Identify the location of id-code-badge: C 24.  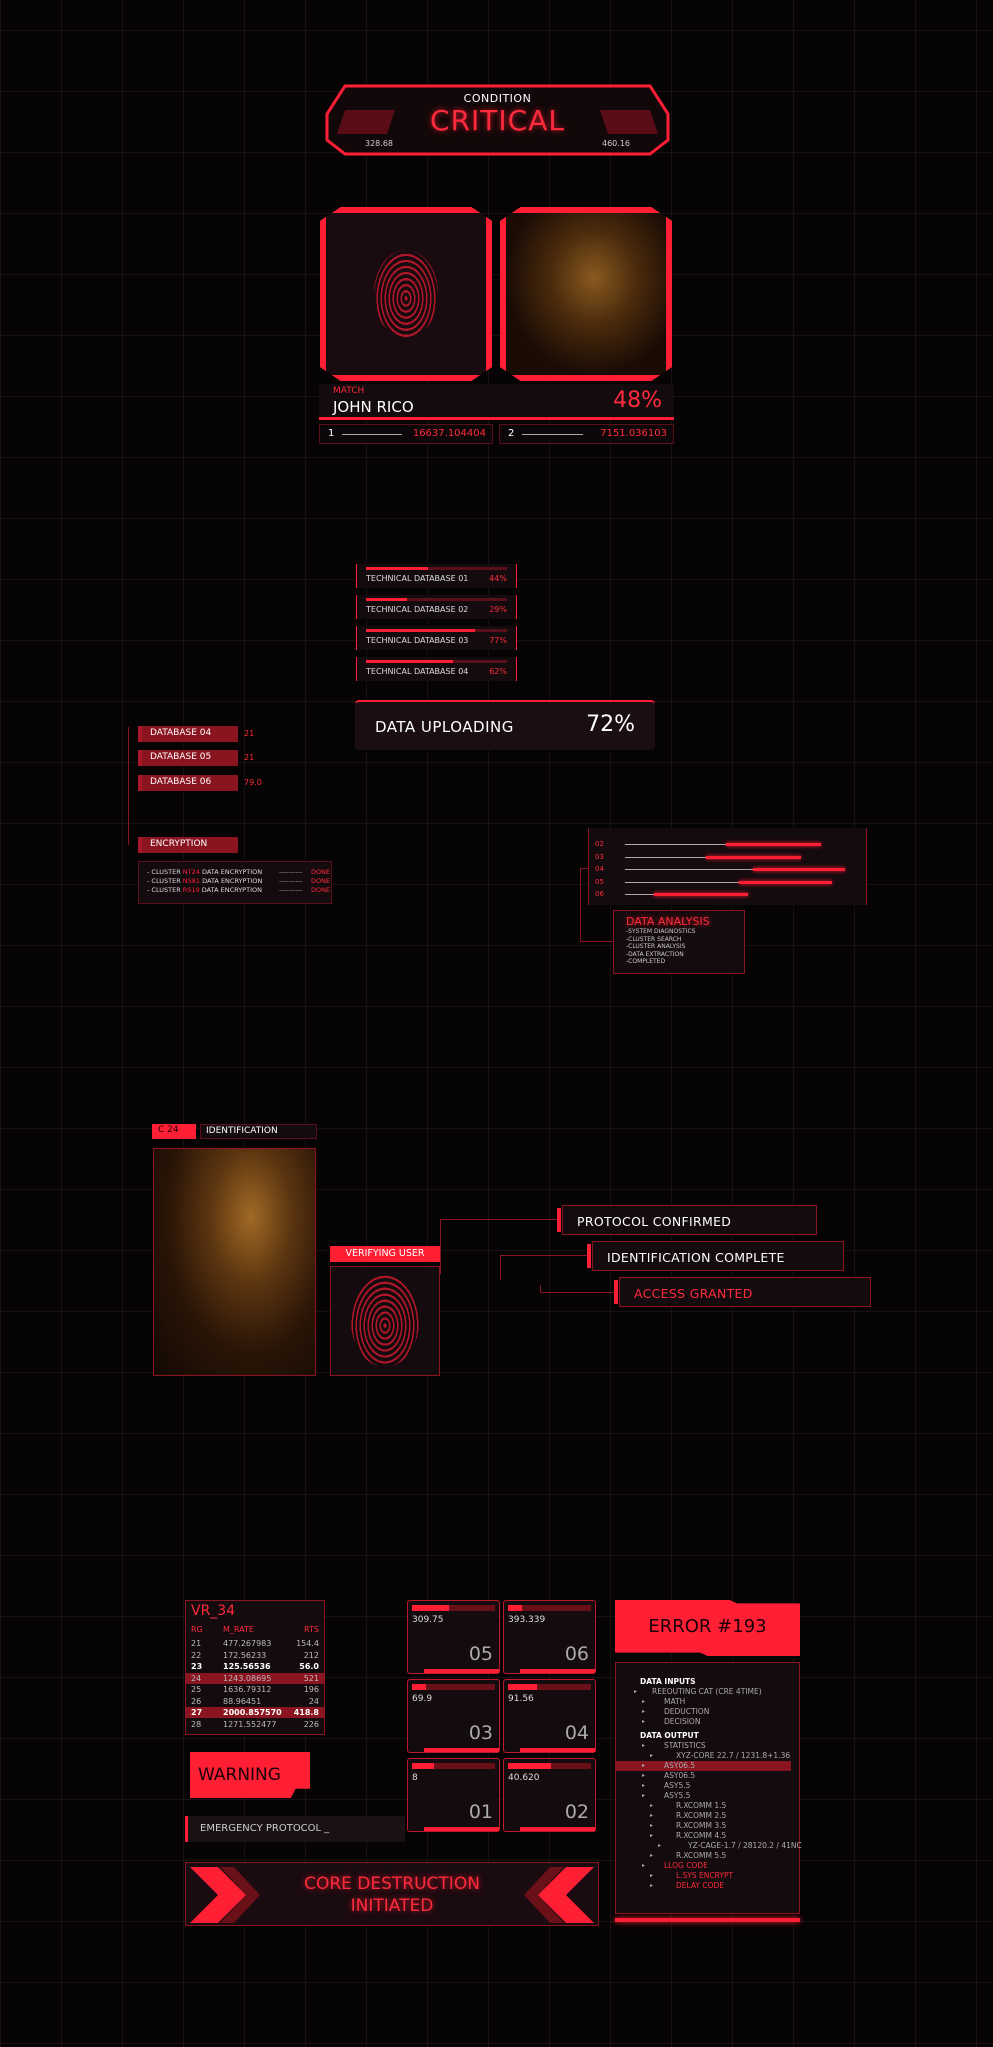
(174, 1131).